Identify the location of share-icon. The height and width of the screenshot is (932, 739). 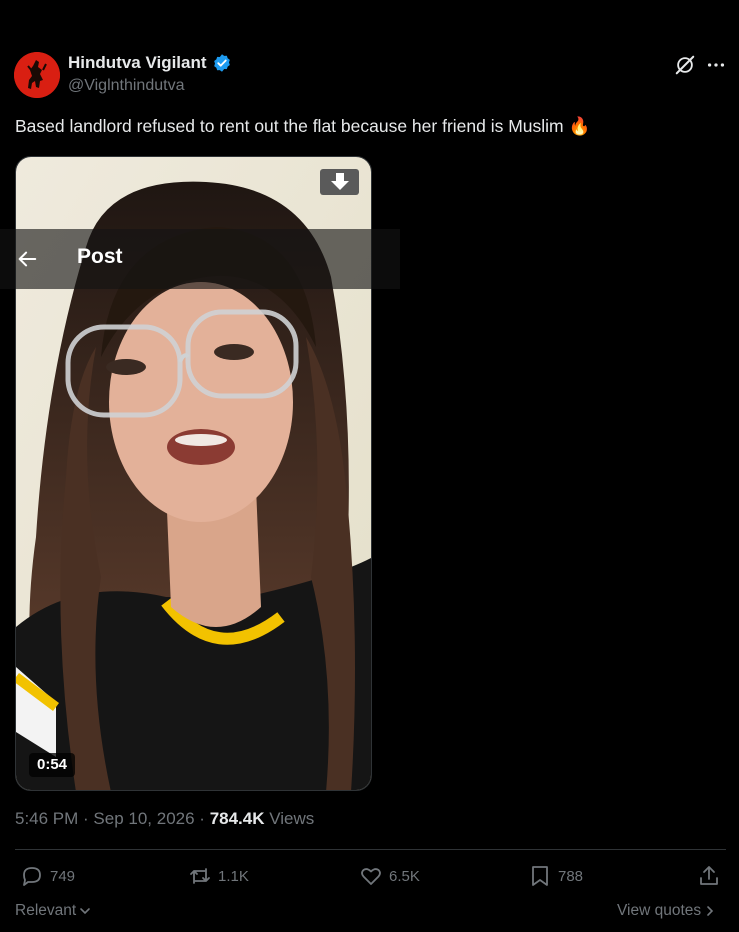
(709, 875).